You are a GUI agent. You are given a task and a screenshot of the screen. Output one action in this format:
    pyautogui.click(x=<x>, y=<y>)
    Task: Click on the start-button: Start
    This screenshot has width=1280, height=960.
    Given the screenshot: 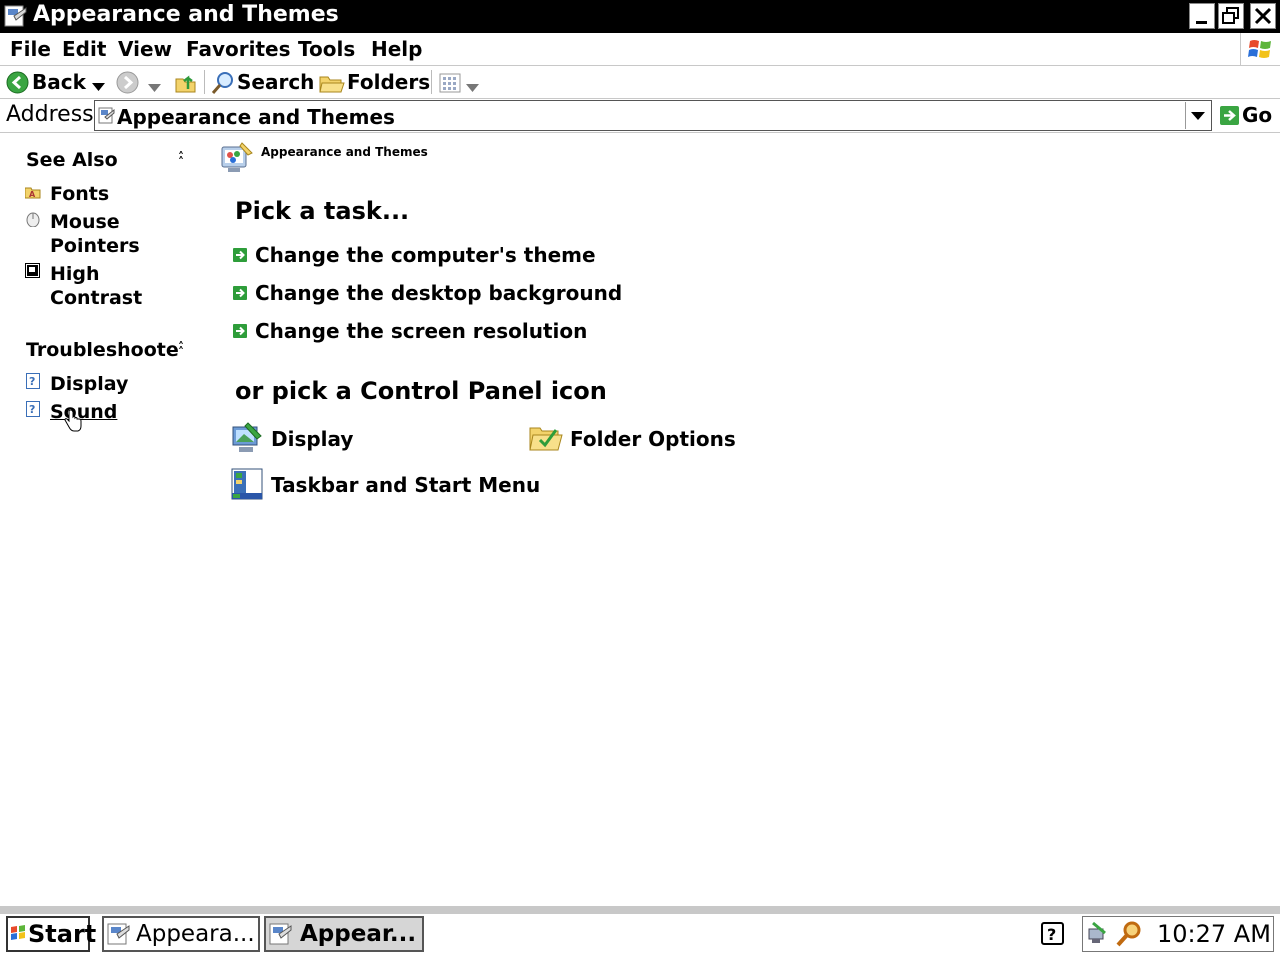 What is the action you would take?
    pyautogui.click(x=51, y=934)
    